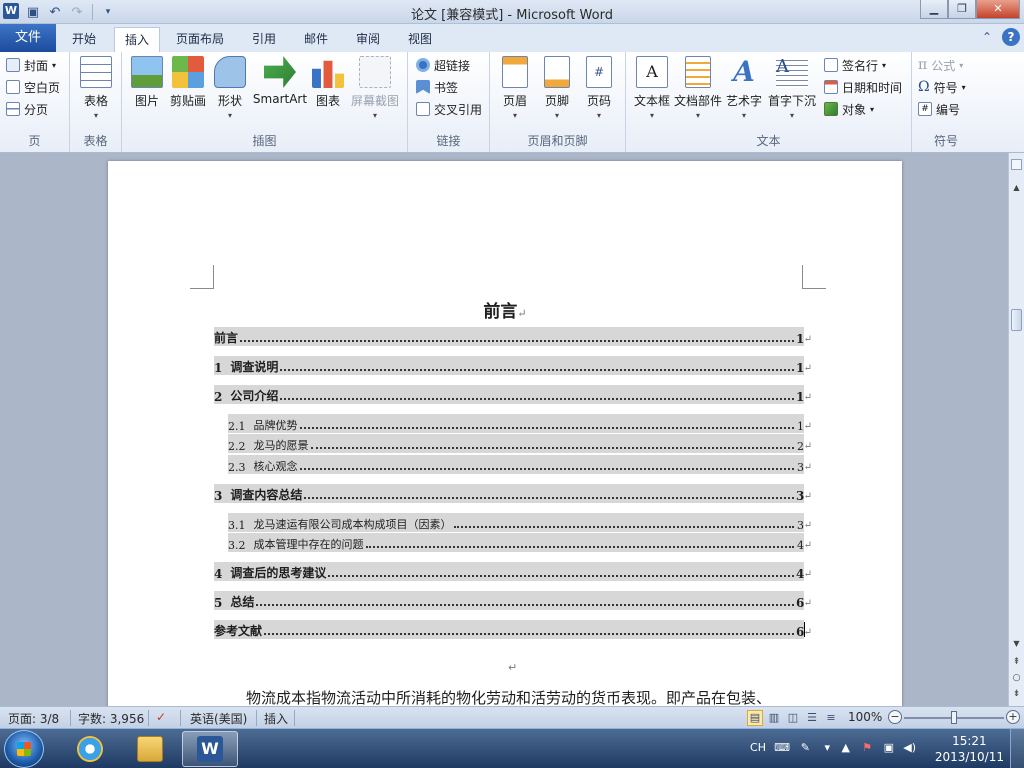 This screenshot has height=768, width=1024. Describe the element at coordinates (1016, 164) in the screenshot. I see `view-ruler-icon` at that location.